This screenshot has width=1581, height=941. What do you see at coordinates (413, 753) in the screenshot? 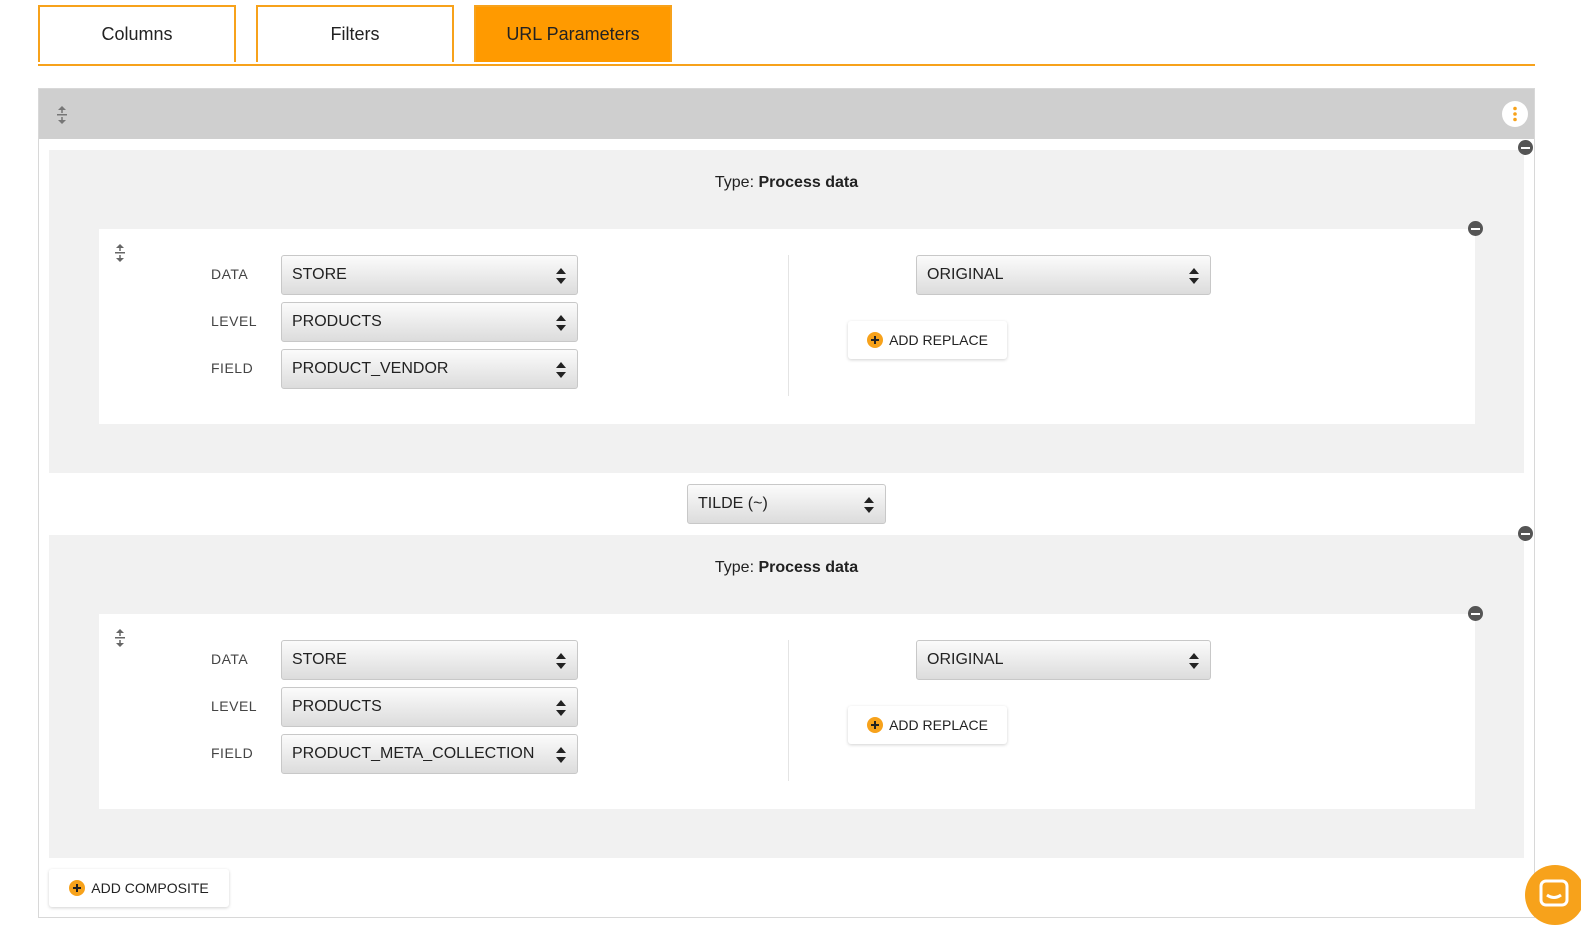
I see `field-select-value: PRODUCT_META_COLLECTION` at bounding box center [413, 753].